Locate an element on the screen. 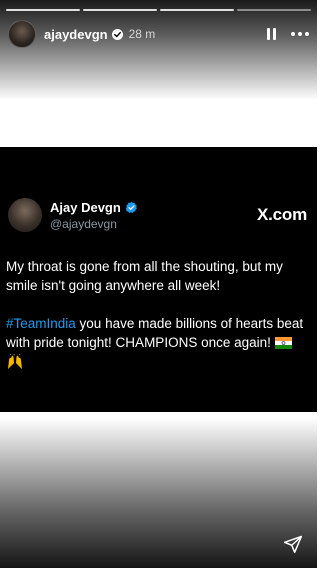  x-logo: X.com is located at coordinates (281, 214).